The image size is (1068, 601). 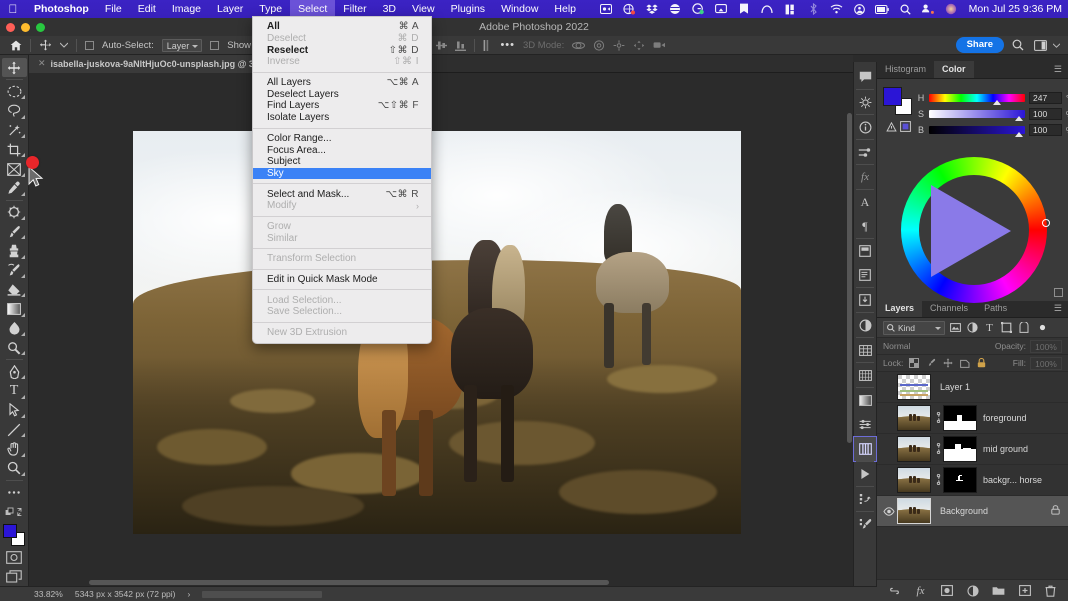 What do you see at coordinates (14, 410) in the screenshot?
I see `path-selection-tool` at bounding box center [14, 410].